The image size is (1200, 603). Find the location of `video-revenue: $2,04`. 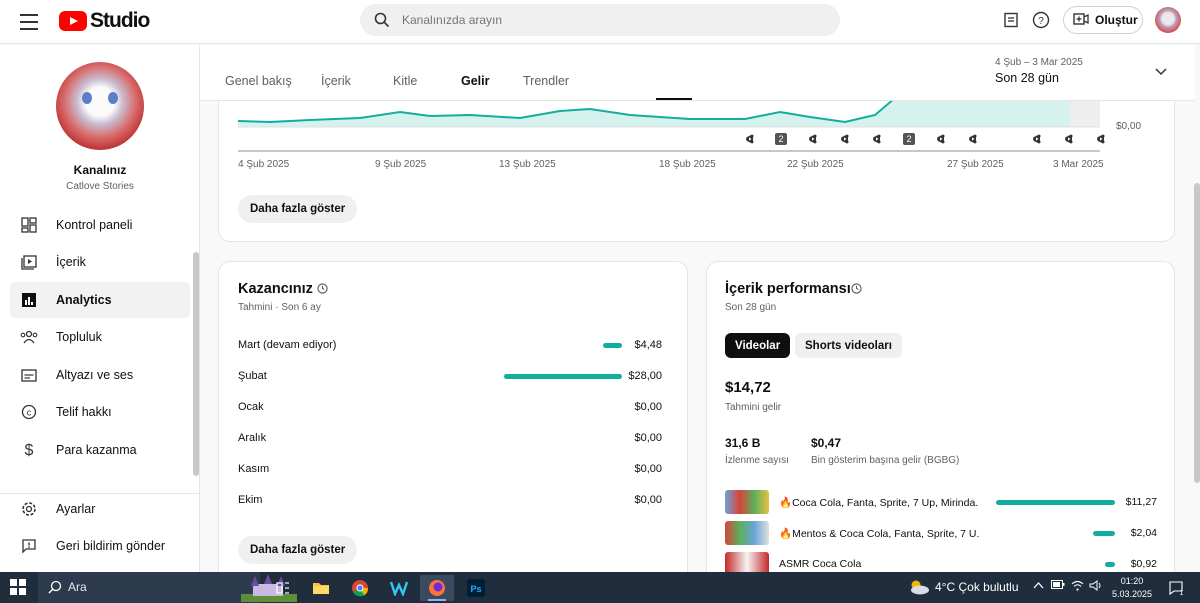

video-revenue: $2,04 is located at coordinates (1143, 533).